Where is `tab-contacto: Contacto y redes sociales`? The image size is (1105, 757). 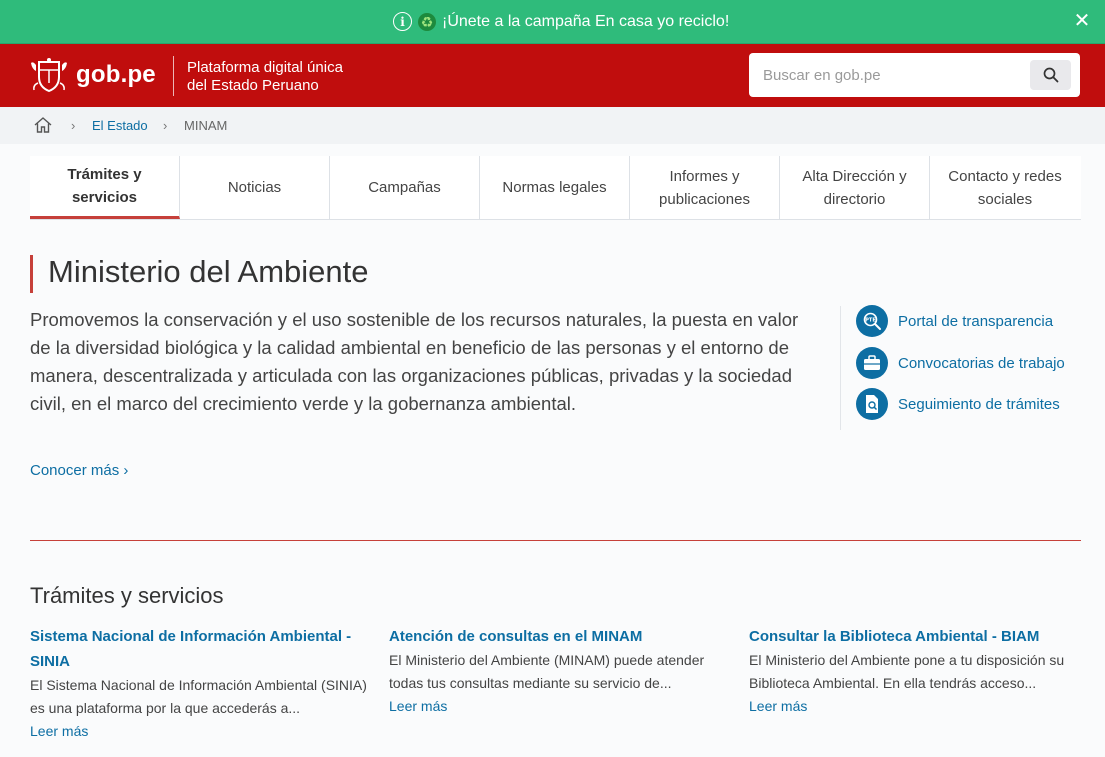
tab-contacto: Contacto y redes sociales is located at coordinates (1005, 187).